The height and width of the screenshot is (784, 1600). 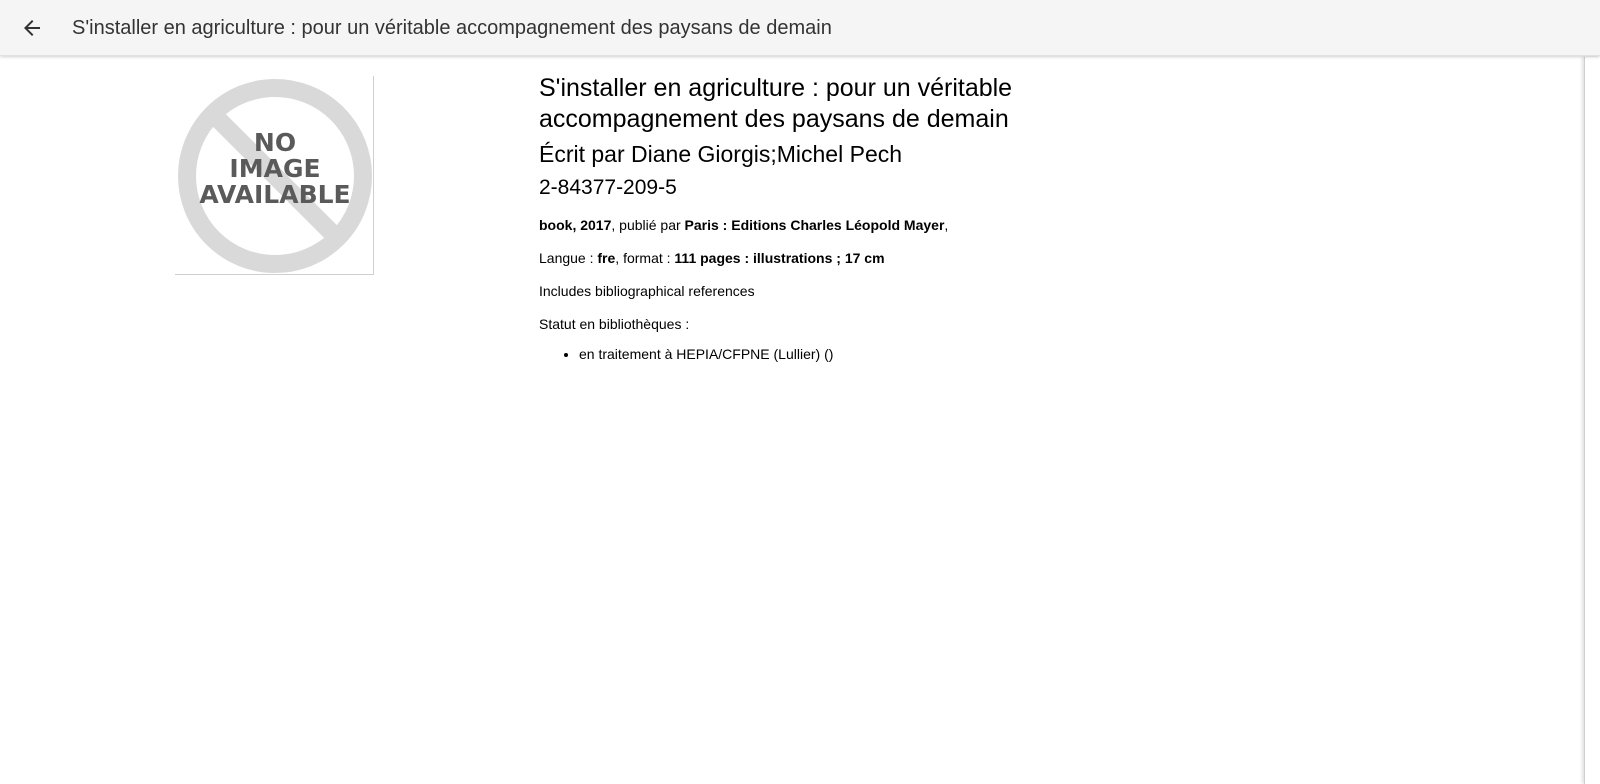 I want to click on format-label: , format :, so click(x=645, y=258).